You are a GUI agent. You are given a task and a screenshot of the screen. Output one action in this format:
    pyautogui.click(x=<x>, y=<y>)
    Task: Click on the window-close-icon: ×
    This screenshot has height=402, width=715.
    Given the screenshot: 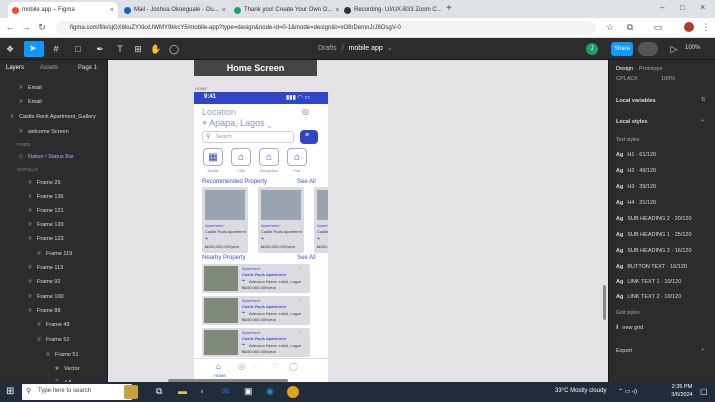 What is the action you would take?
    pyautogui.click(x=702, y=7)
    